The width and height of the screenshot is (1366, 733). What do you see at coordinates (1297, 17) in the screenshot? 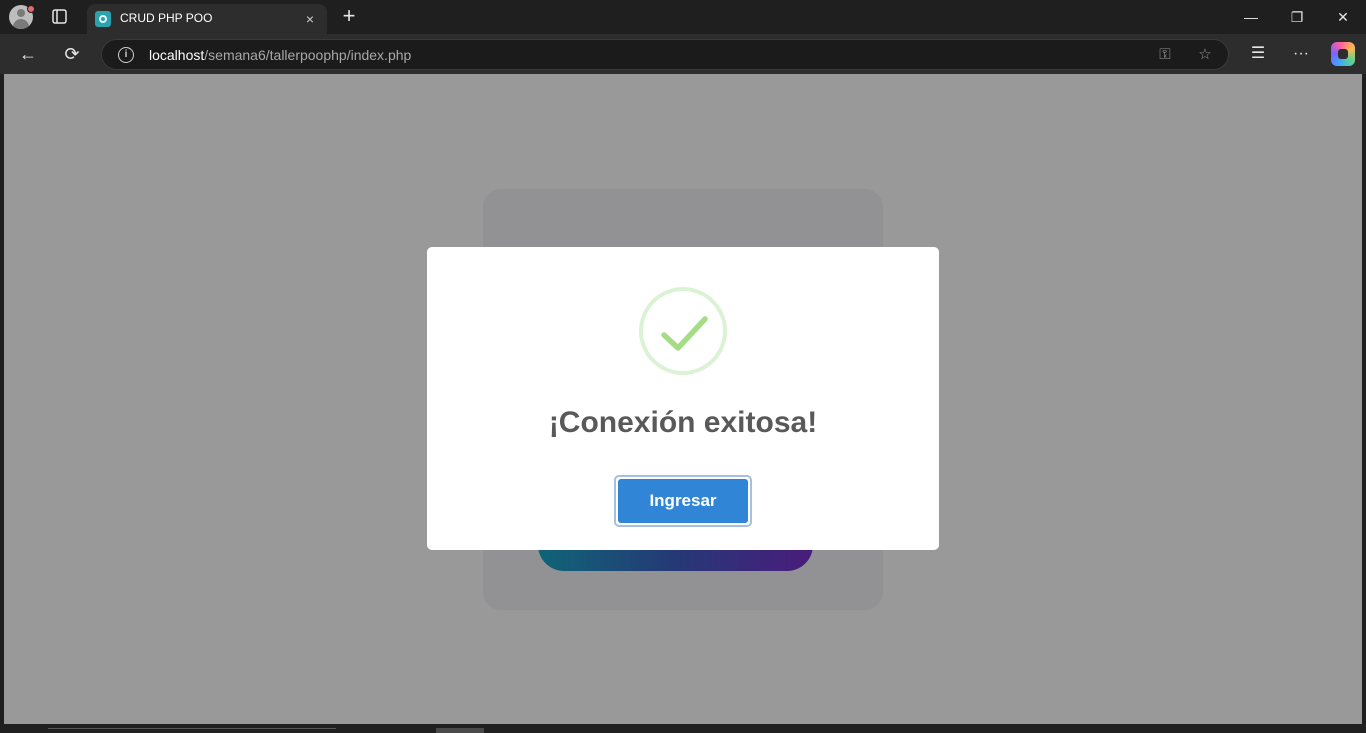
I see `restore-button: ❐` at bounding box center [1297, 17].